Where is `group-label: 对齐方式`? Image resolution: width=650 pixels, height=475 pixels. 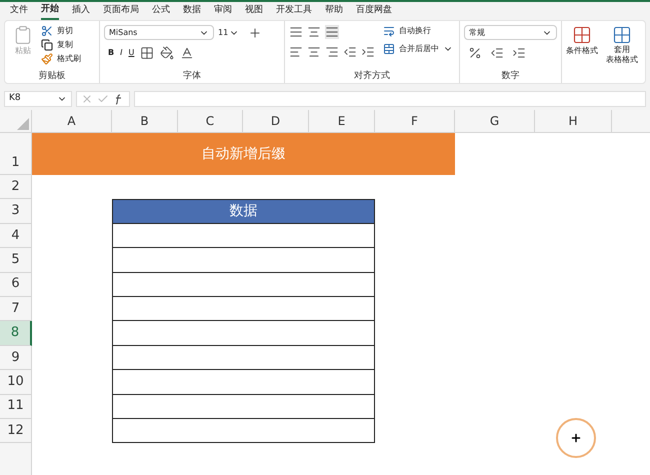 group-label: 对齐方式 is located at coordinates (372, 76).